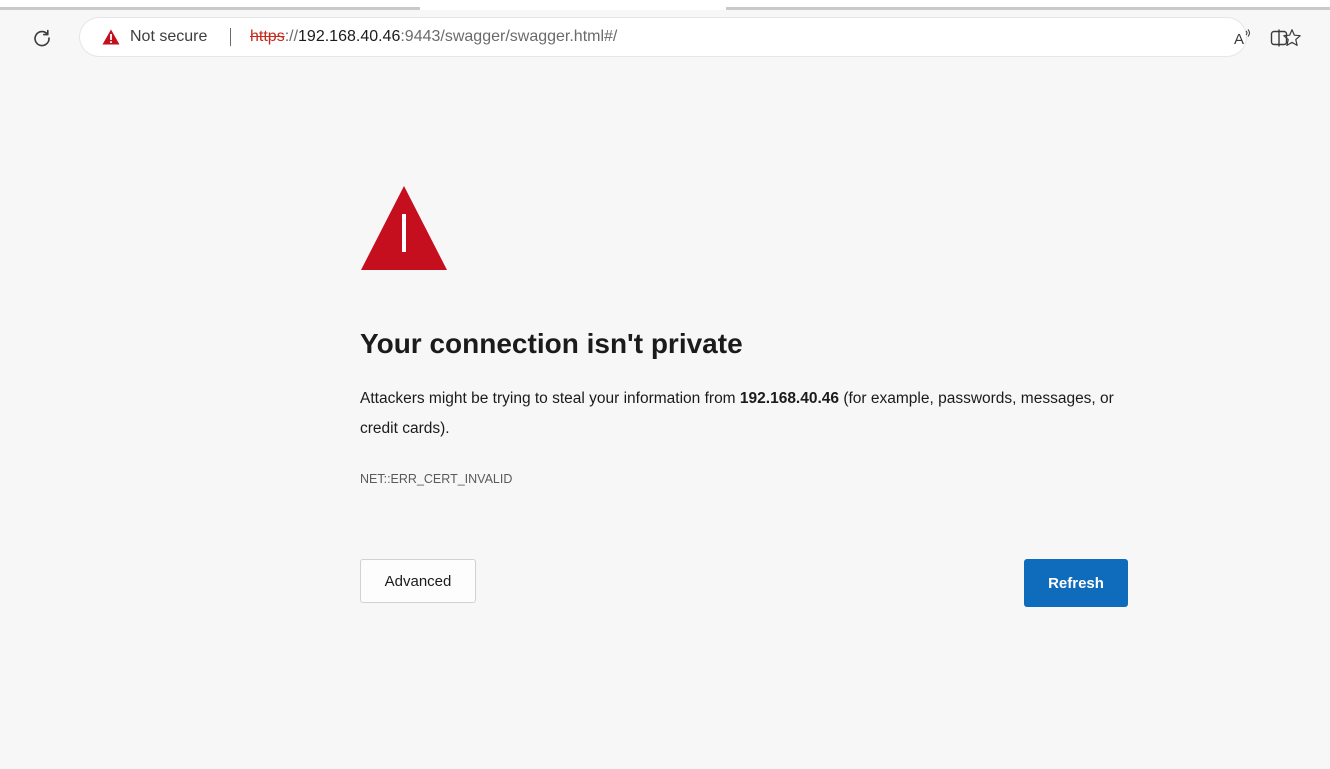  I want to click on security-status-label: Not secure, so click(168, 37).